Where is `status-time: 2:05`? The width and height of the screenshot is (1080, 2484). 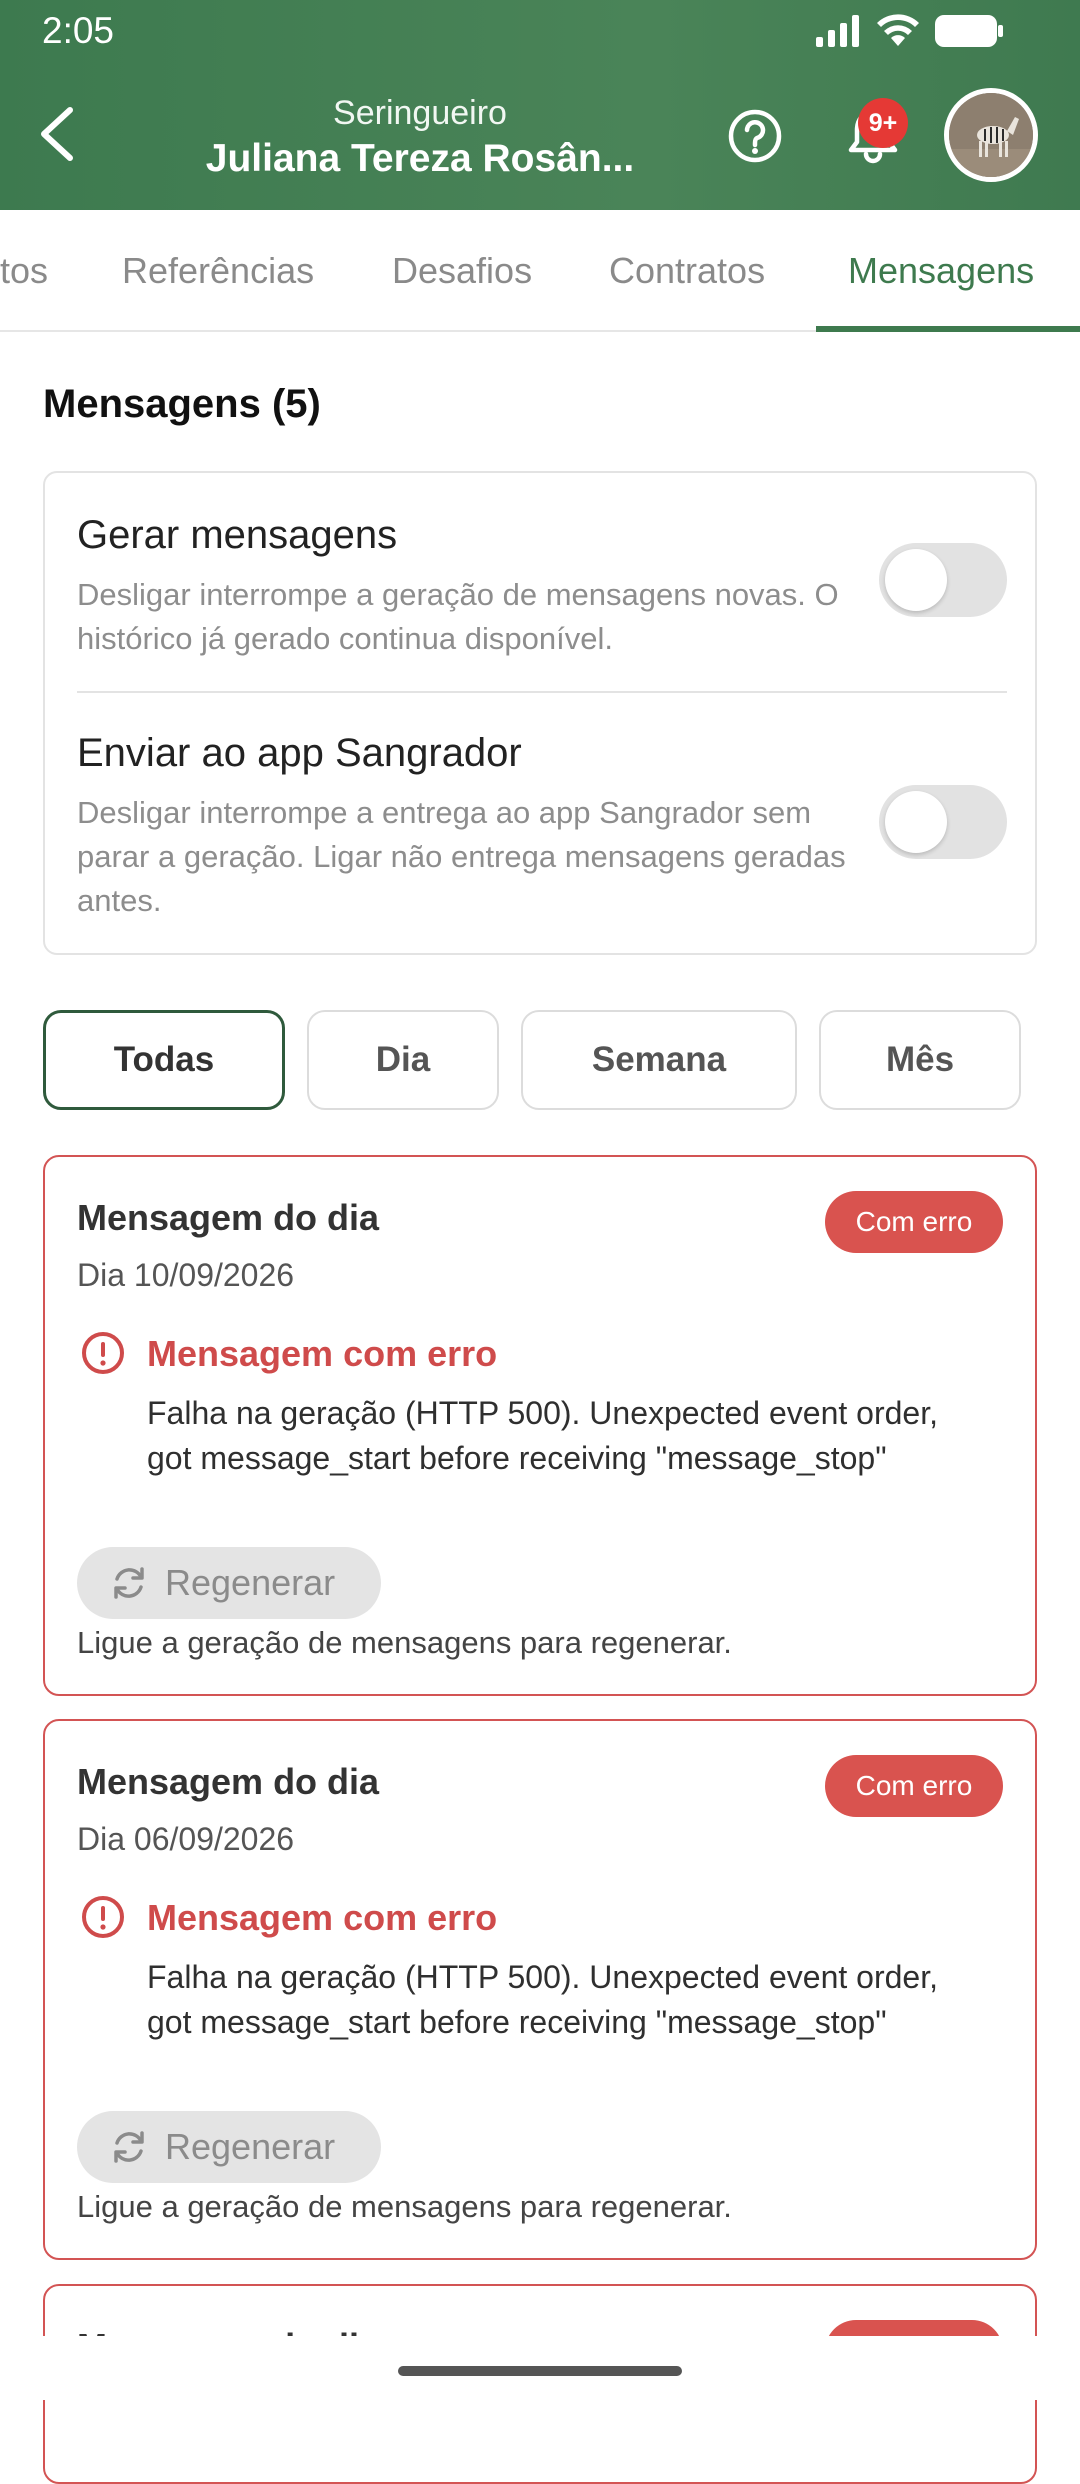 status-time: 2:05 is located at coordinates (78, 30).